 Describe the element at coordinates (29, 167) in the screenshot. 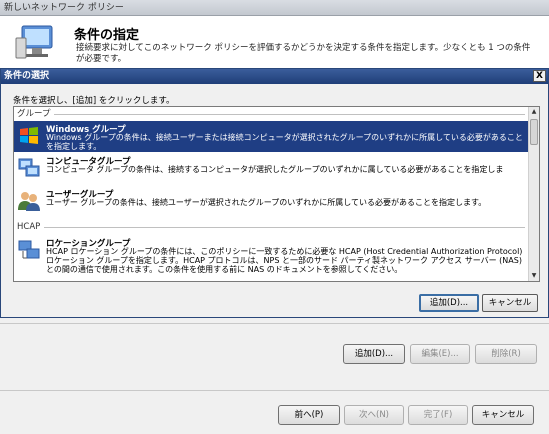

I see `computer-group-icon` at that location.